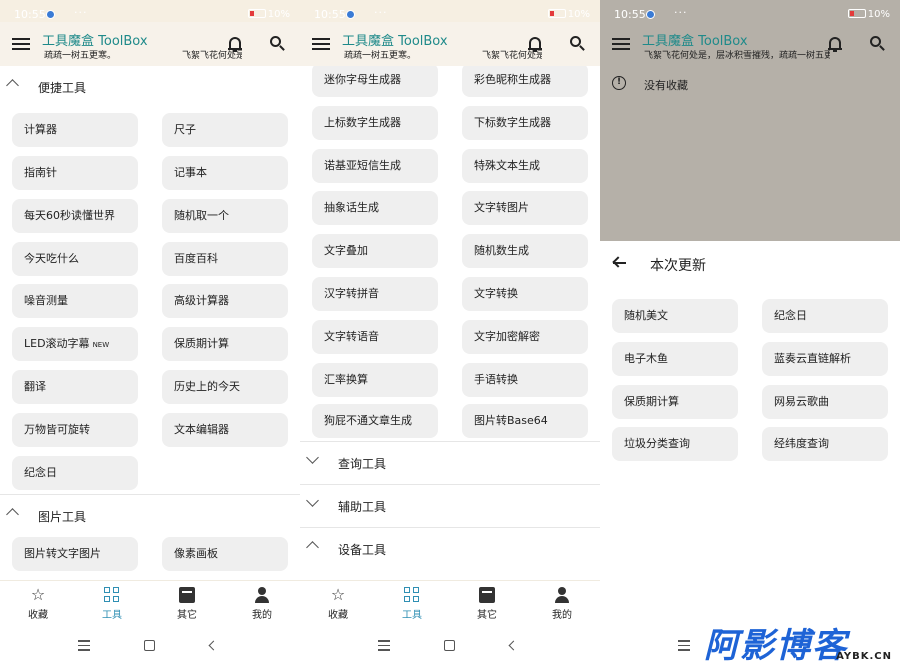  What do you see at coordinates (75, 301) in the screenshot?
I see `tool-button: 噪音测量` at bounding box center [75, 301].